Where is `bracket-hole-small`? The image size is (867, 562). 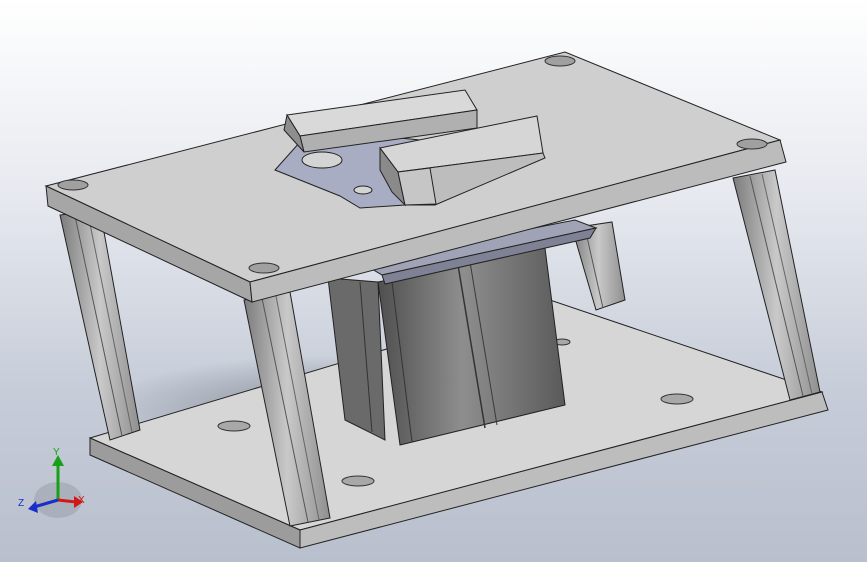
bracket-hole-small is located at coordinates (363, 190).